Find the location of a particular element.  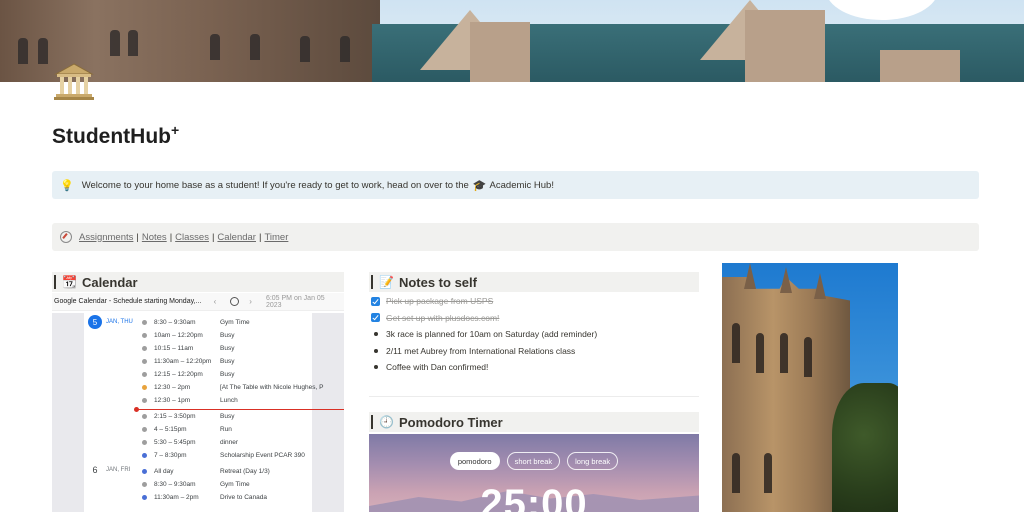

classical-building-icon is located at coordinates (74, 82).